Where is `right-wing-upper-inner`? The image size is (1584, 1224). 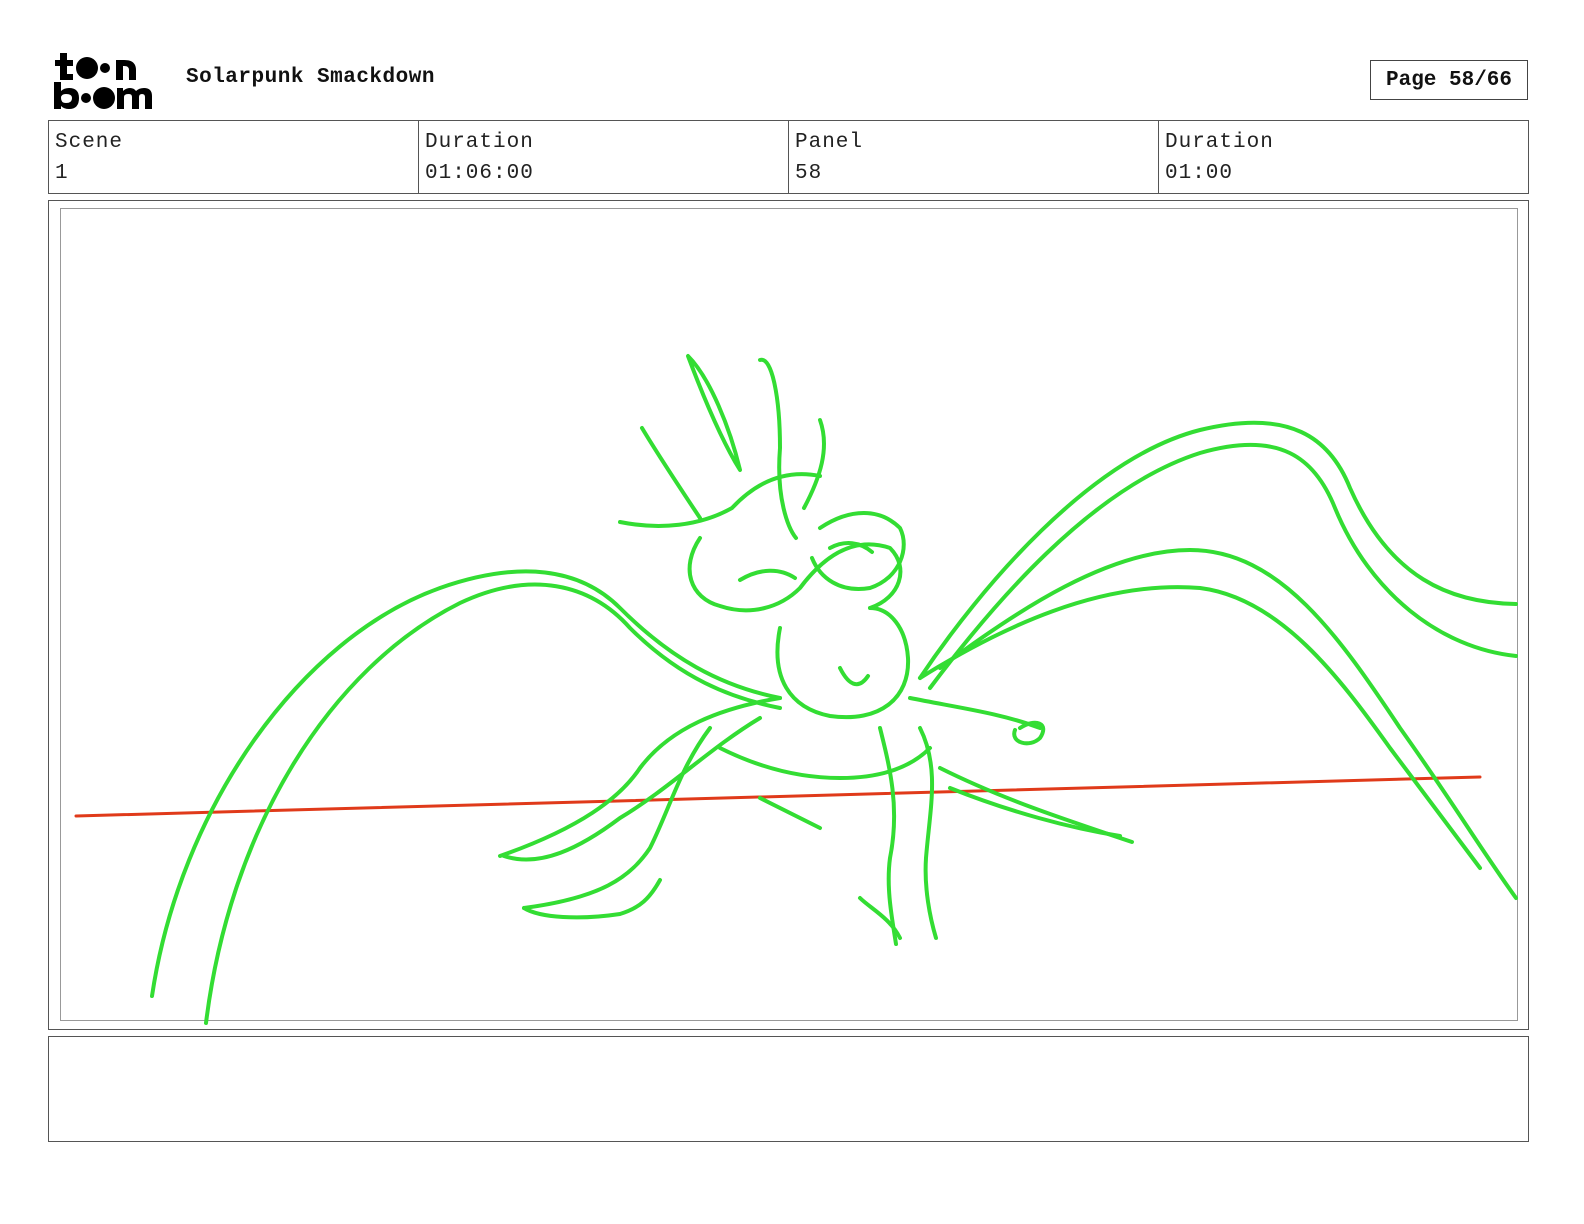
right-wing-upper-inner is located at coordinates (1223, 566).